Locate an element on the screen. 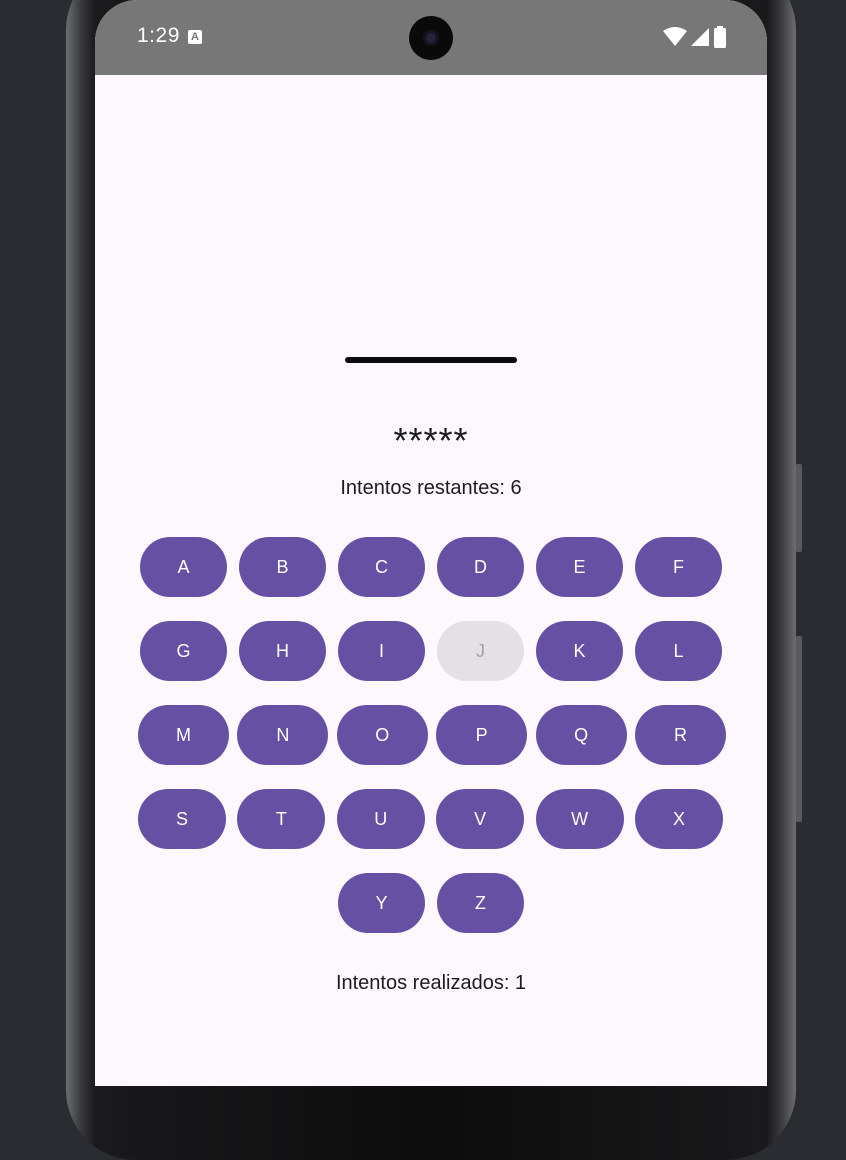 This screenshot has width=846, height=1160. letter-key-c: C is located at coordinates (381, 567).